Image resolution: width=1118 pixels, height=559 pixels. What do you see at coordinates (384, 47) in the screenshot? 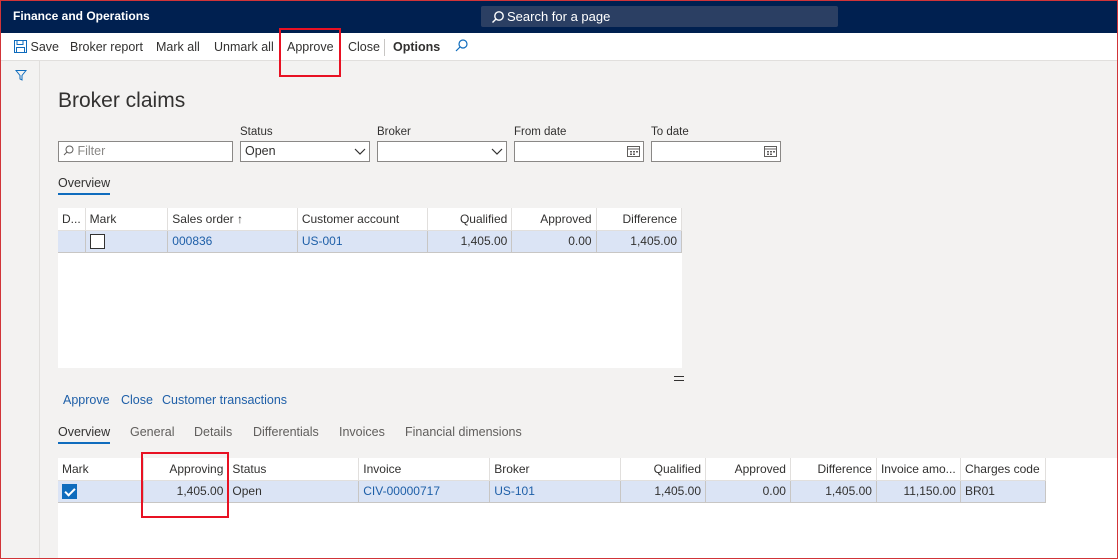
I see `toolbar-divider` at bounding box center [384, 47].